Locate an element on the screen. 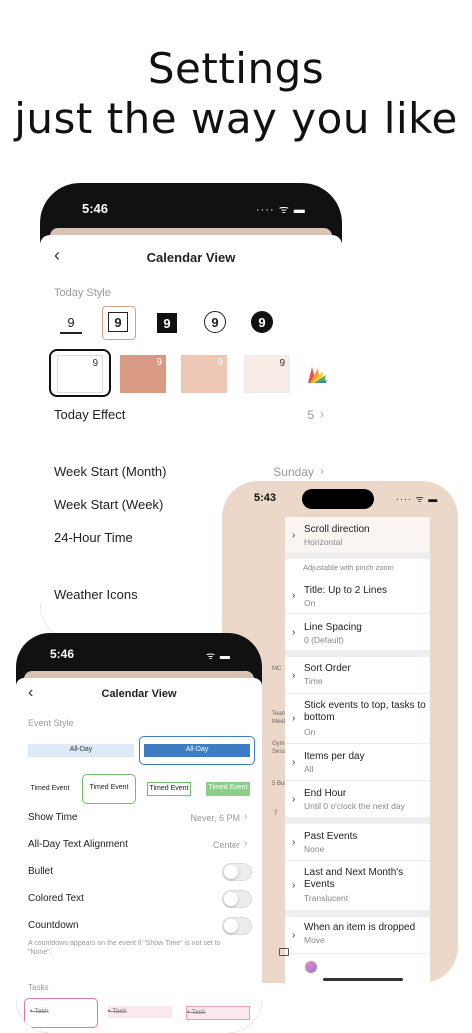  tasks-label: Tasks is located at coordinates (38, 987).